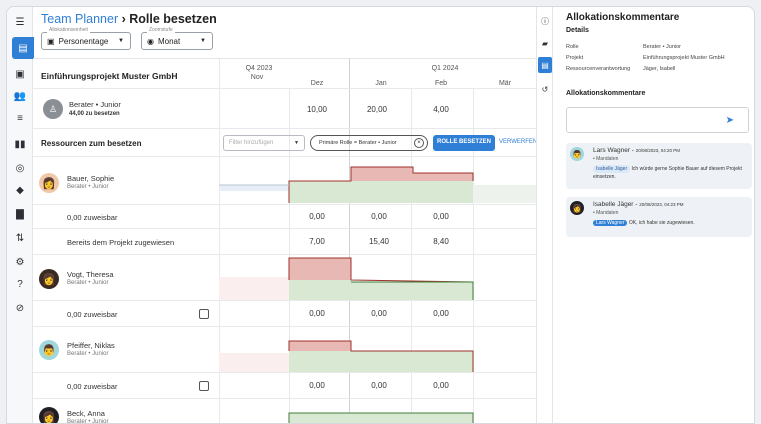 The width and height of the screenshot is (761, 424). I want to click on resource-row: 👨 Pfeiffer, Niklas Berater • Junior, so click(284, 350).